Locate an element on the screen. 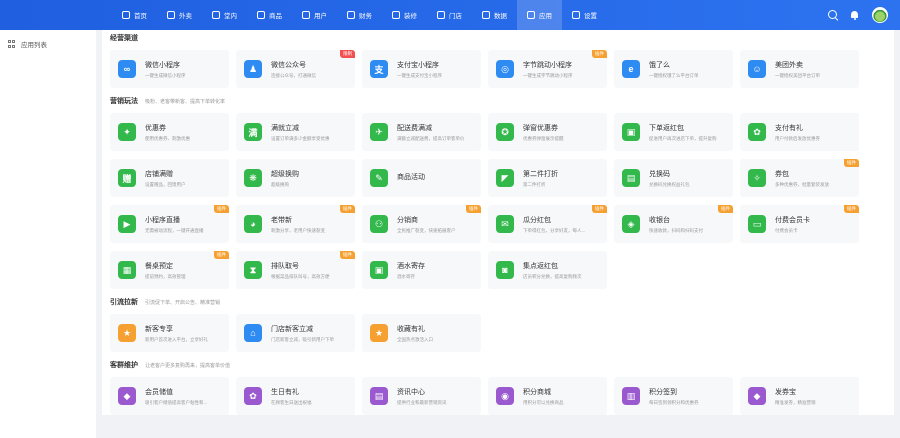 Image resolution: width=900 pixels, height=438 pixels. app-glyph: ✪ is located at coordinates (505, 131).